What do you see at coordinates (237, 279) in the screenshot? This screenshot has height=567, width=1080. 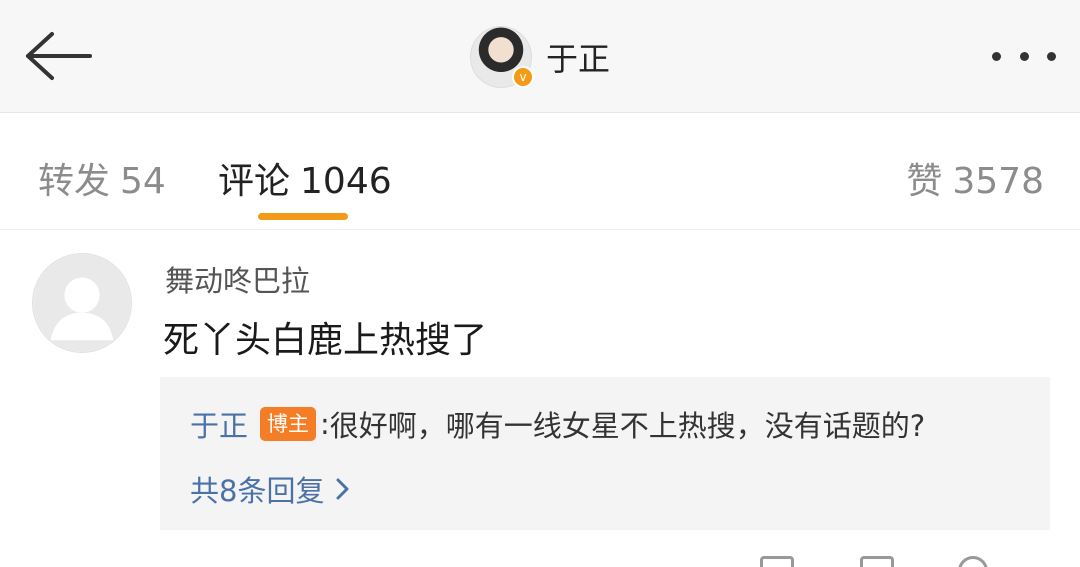 I see `commenter-username: 舞动咚巴拉` at bounding box center [237, 279].